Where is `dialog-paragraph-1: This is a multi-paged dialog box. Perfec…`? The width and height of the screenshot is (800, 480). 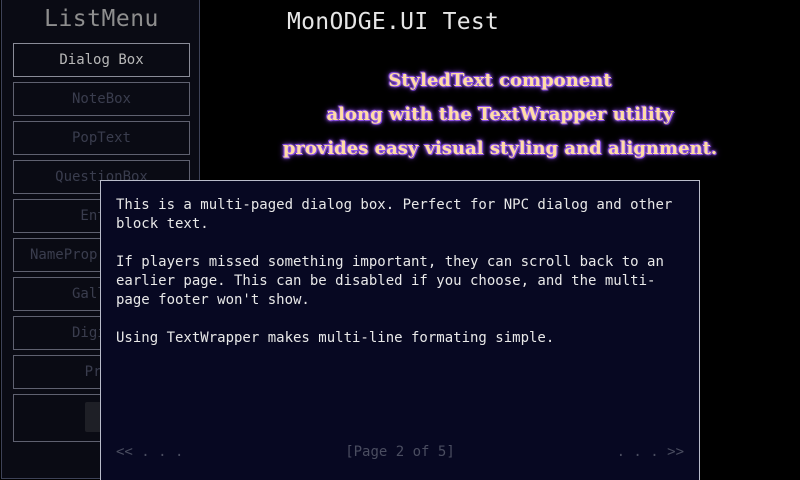 dialog-paragraph-1: This is a multi-paged dialog box. Perfec… is located at coordinates (394, 214).